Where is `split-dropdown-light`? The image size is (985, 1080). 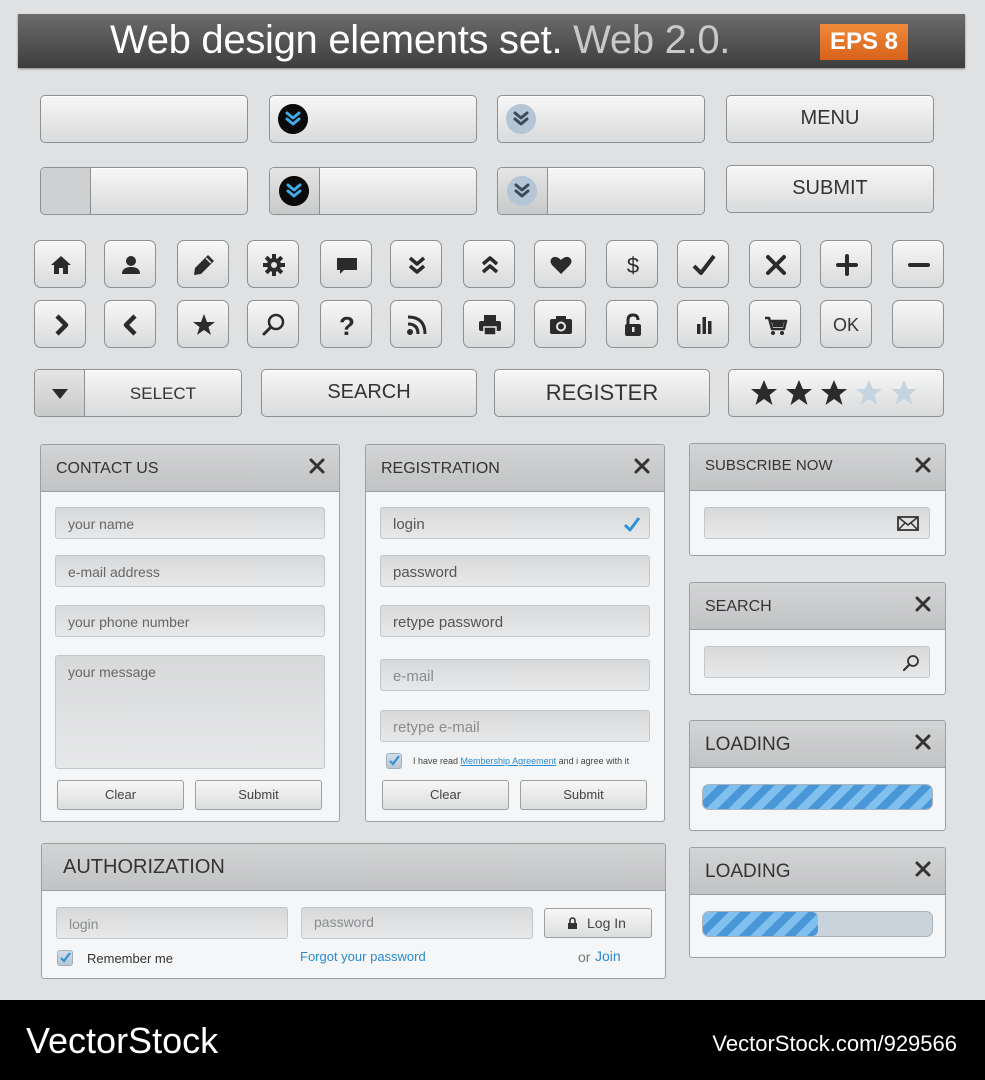
split-dropdown-light is located at coordinates (601, 191).